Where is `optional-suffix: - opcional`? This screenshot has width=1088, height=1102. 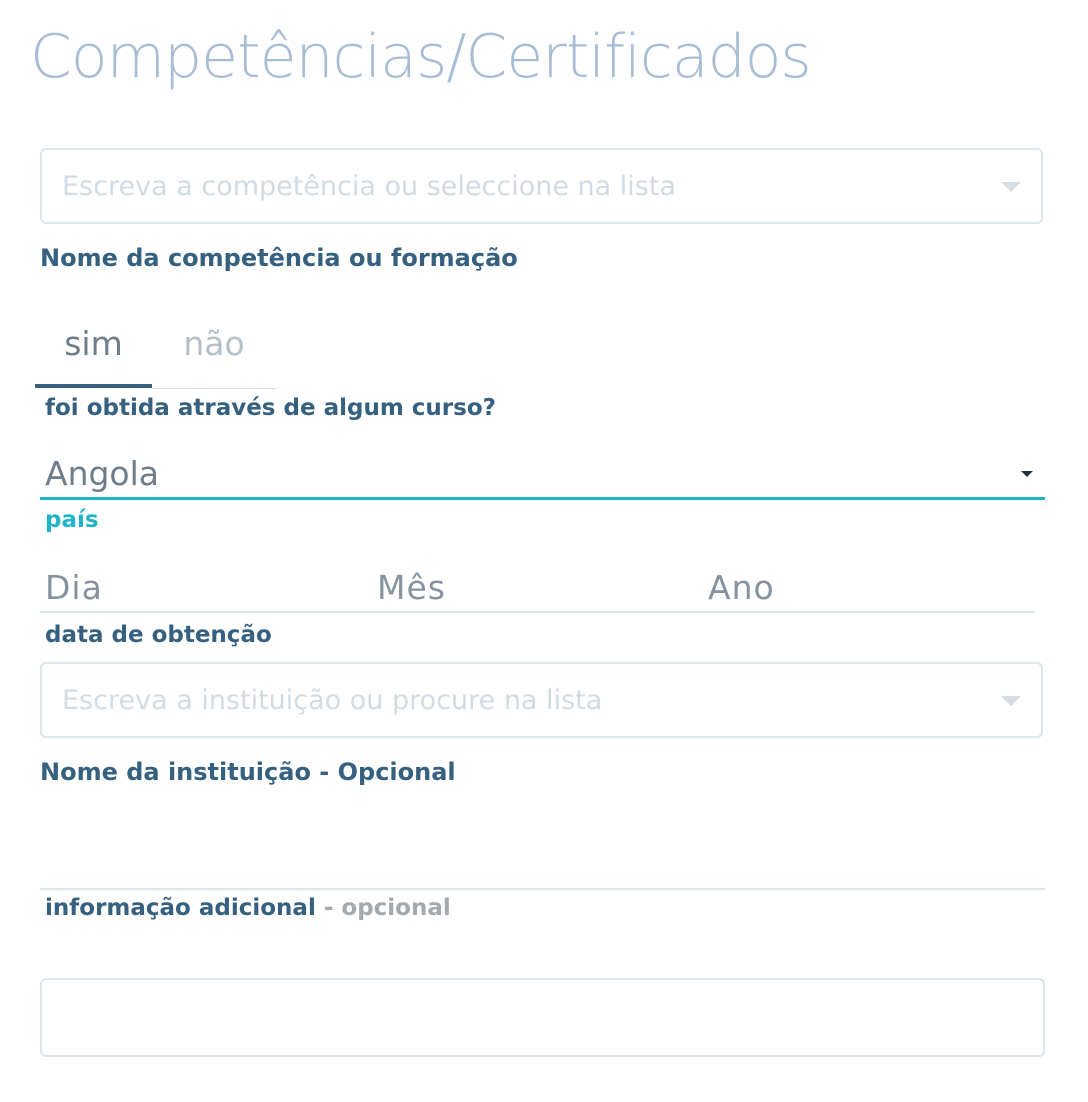 optional-suffix: - opcional is located at coordinates (387, 908).